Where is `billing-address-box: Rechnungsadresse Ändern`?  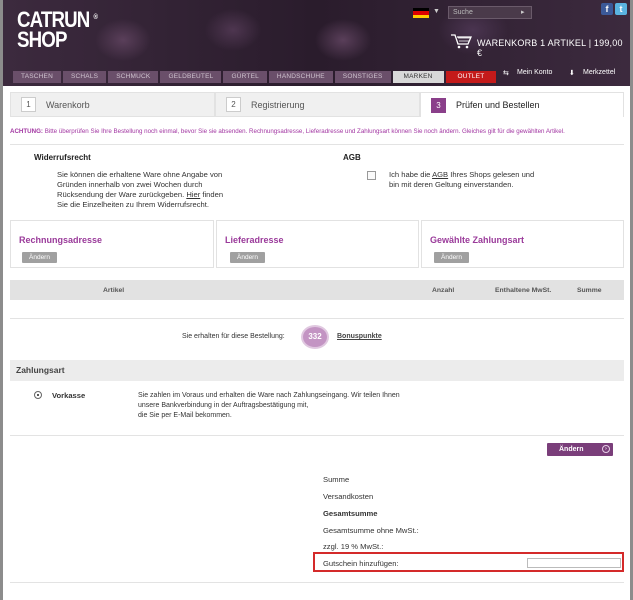
billing-address-box: Rechnungsadresse Ändern is located at coordinates (112, 244).